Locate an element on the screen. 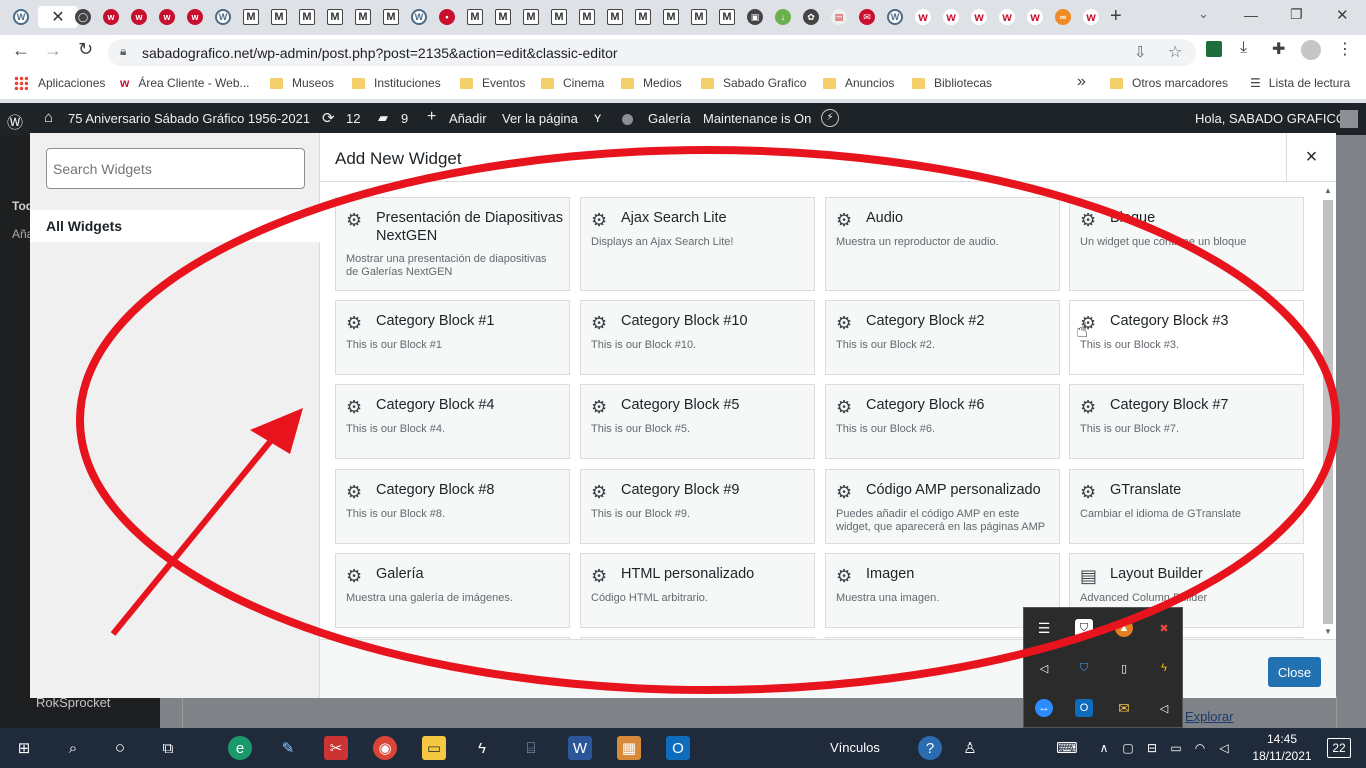  list-icon: ☰ is located at coordinates (1044, 628).